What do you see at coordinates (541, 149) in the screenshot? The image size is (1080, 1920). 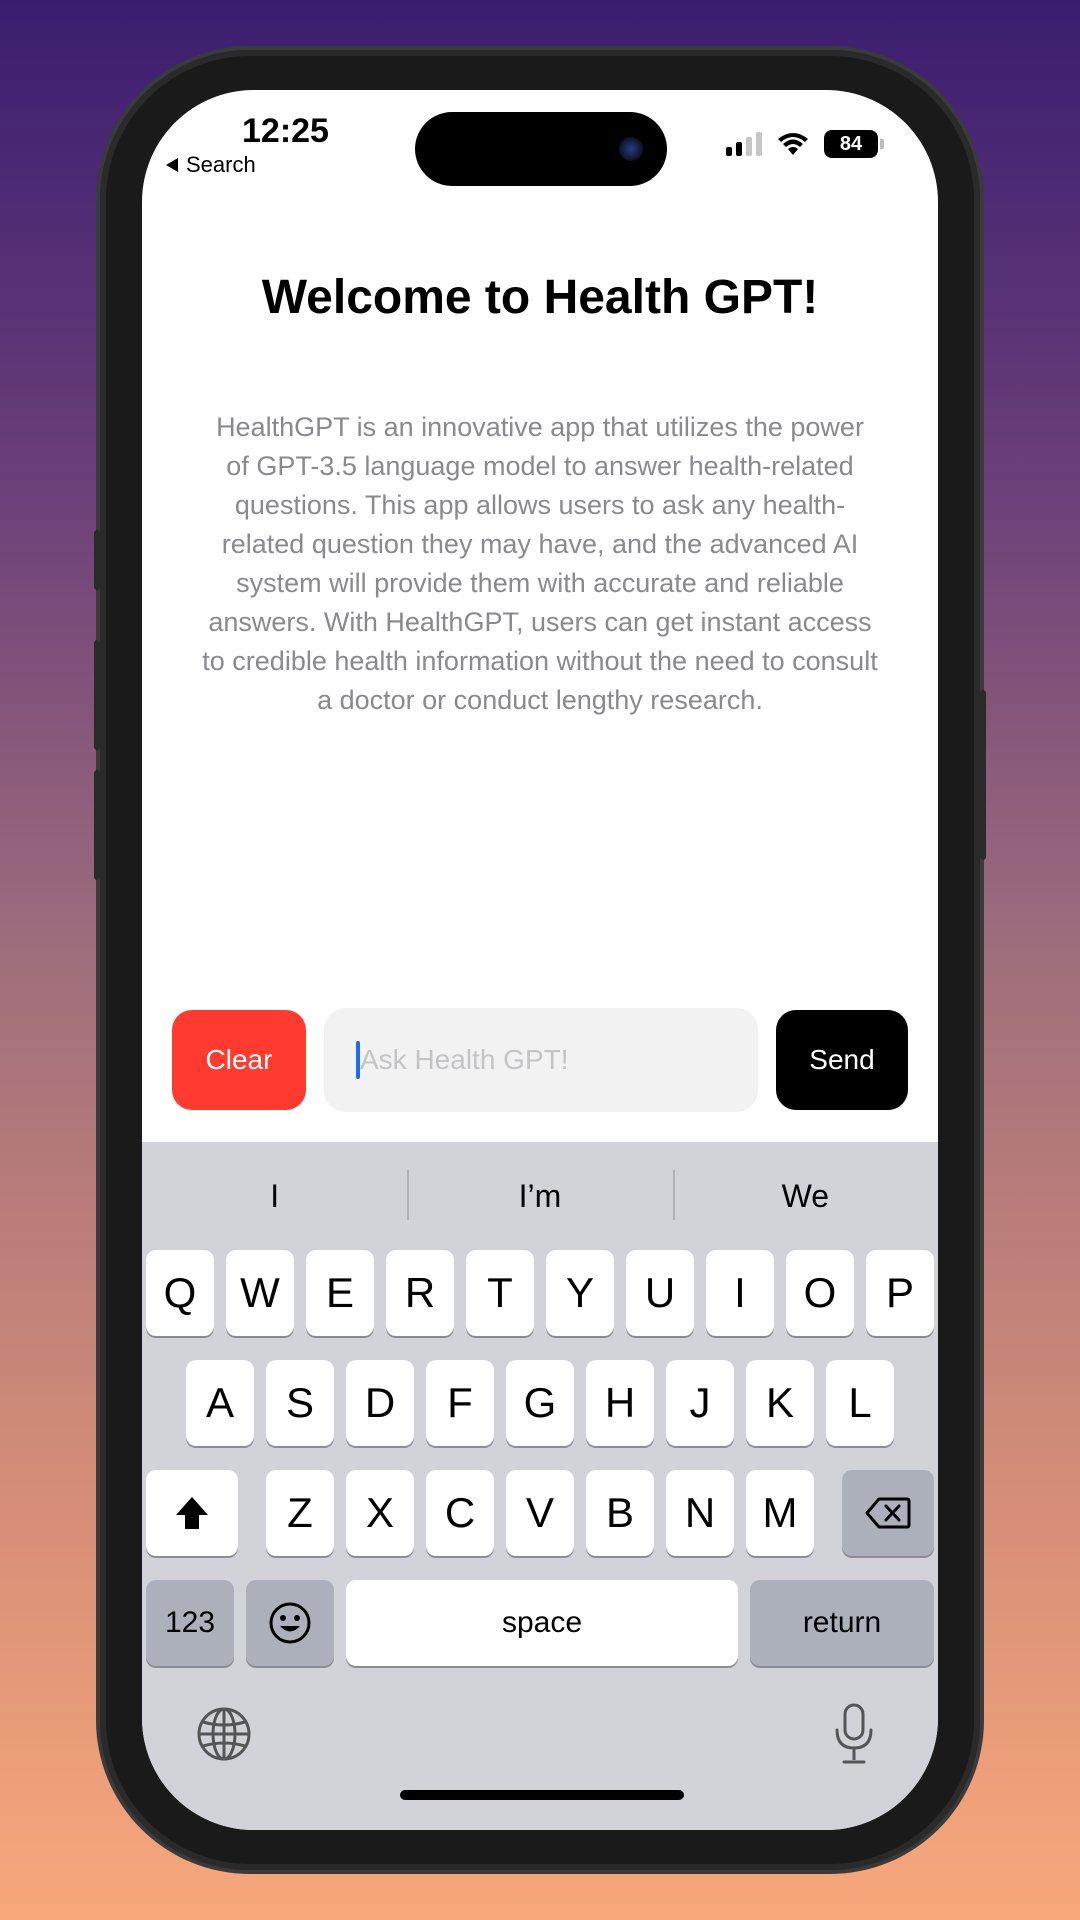 I see `dynamic-island` at bounding box center [541, 149].